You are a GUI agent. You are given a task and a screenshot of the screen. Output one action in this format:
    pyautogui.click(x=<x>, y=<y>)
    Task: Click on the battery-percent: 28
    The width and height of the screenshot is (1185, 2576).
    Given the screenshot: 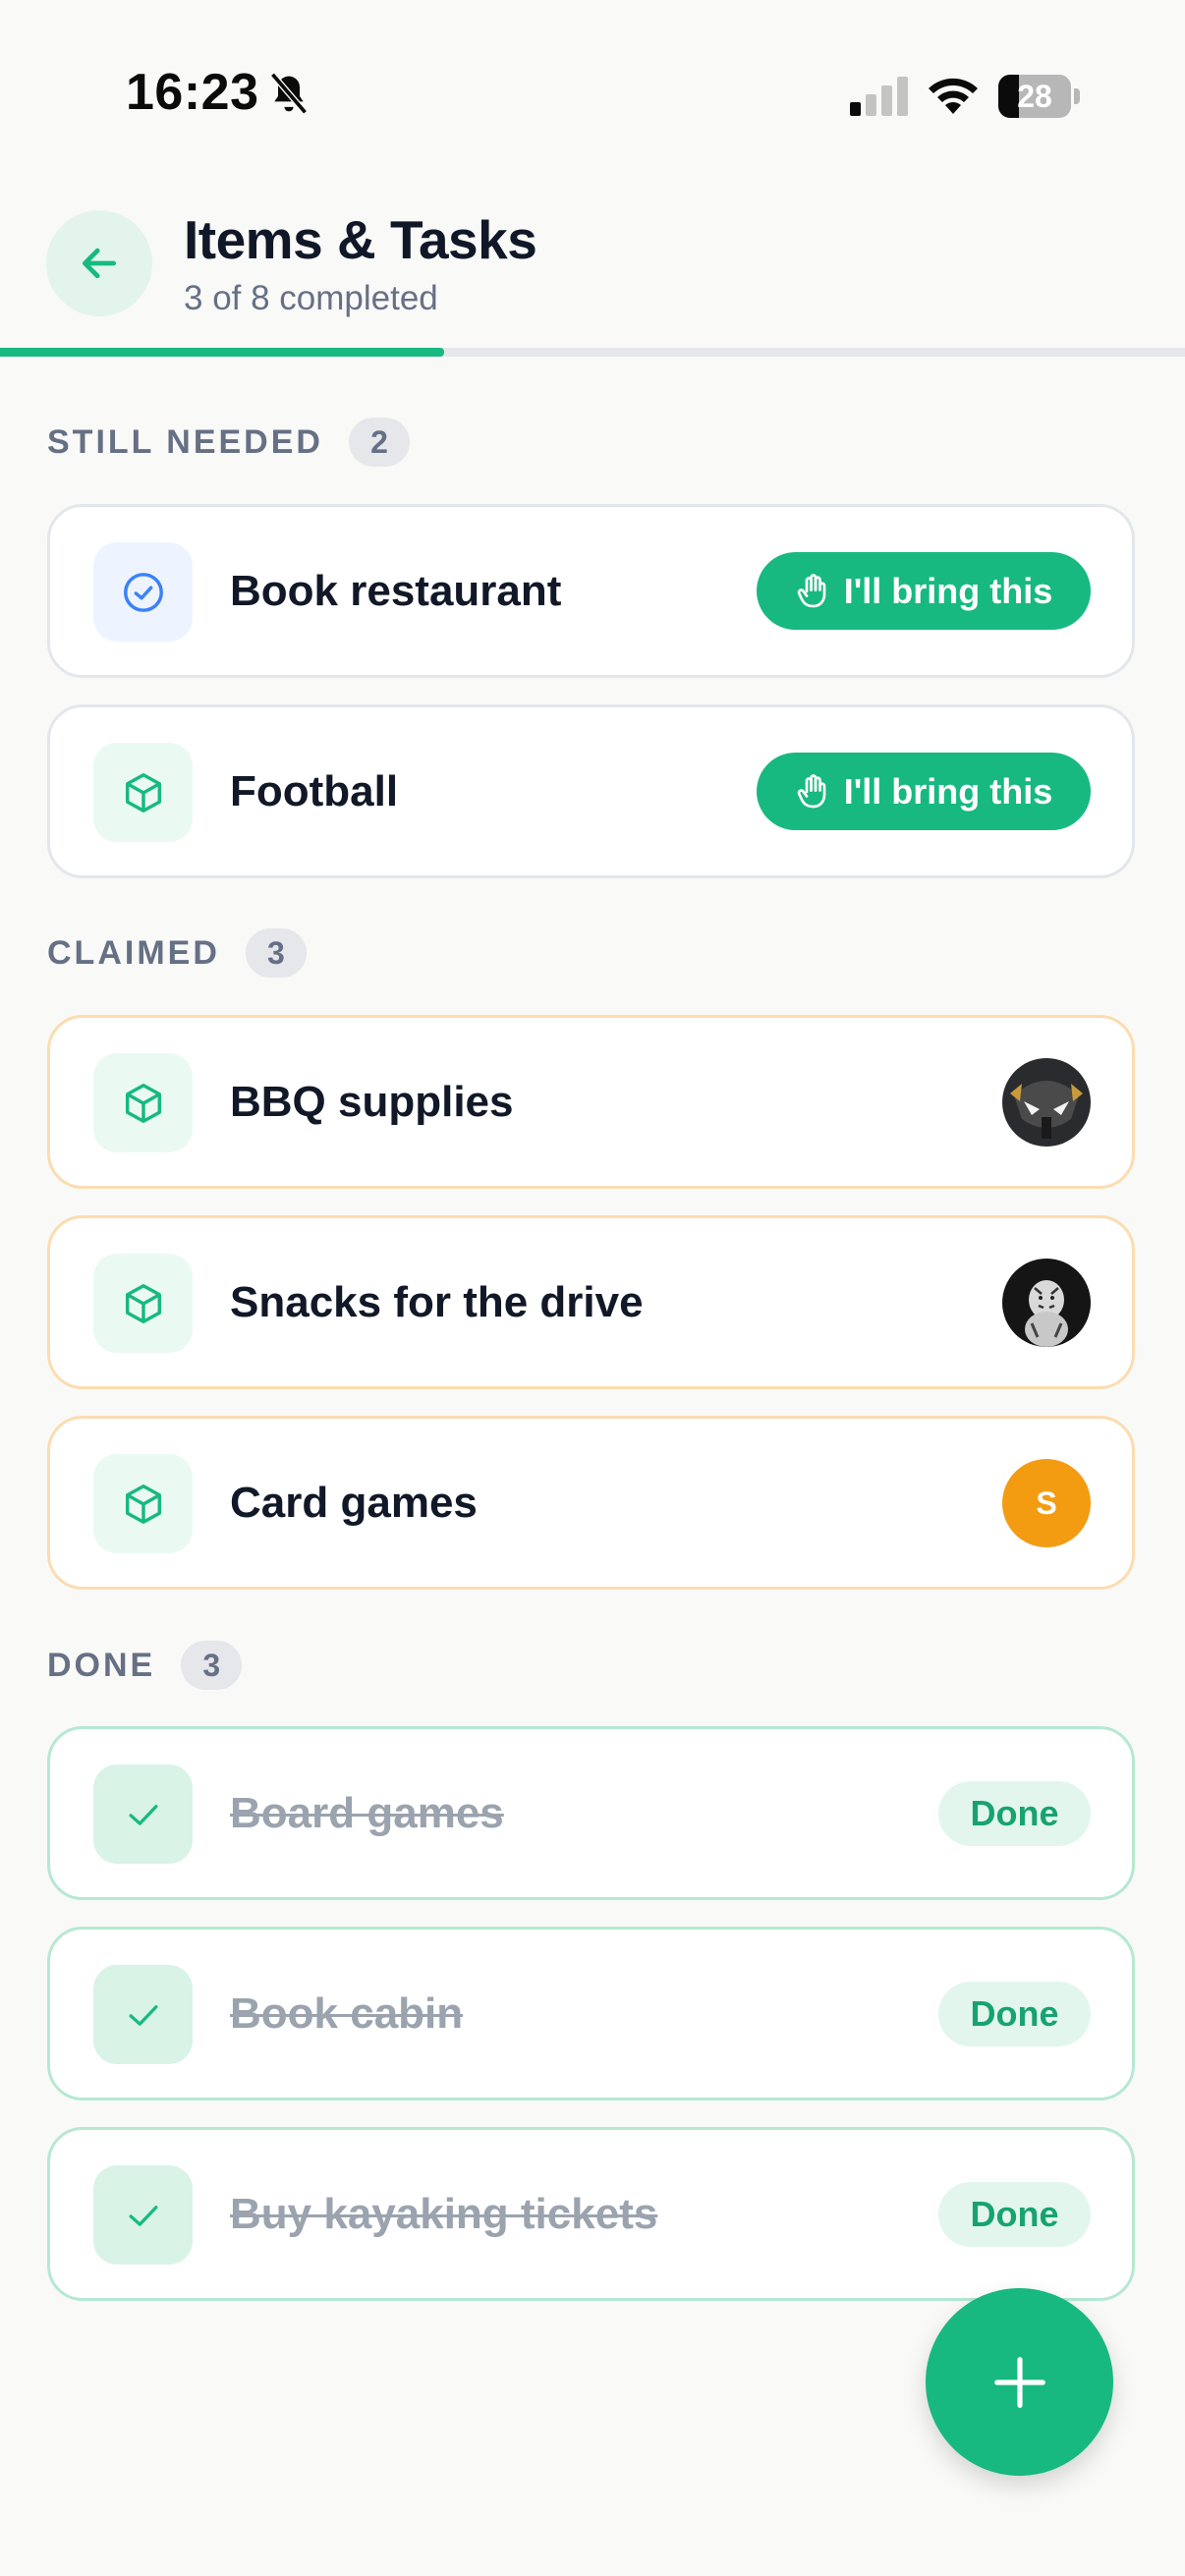 What is the action you would take?
    pyautogui.click(x=1034, y=96)
    